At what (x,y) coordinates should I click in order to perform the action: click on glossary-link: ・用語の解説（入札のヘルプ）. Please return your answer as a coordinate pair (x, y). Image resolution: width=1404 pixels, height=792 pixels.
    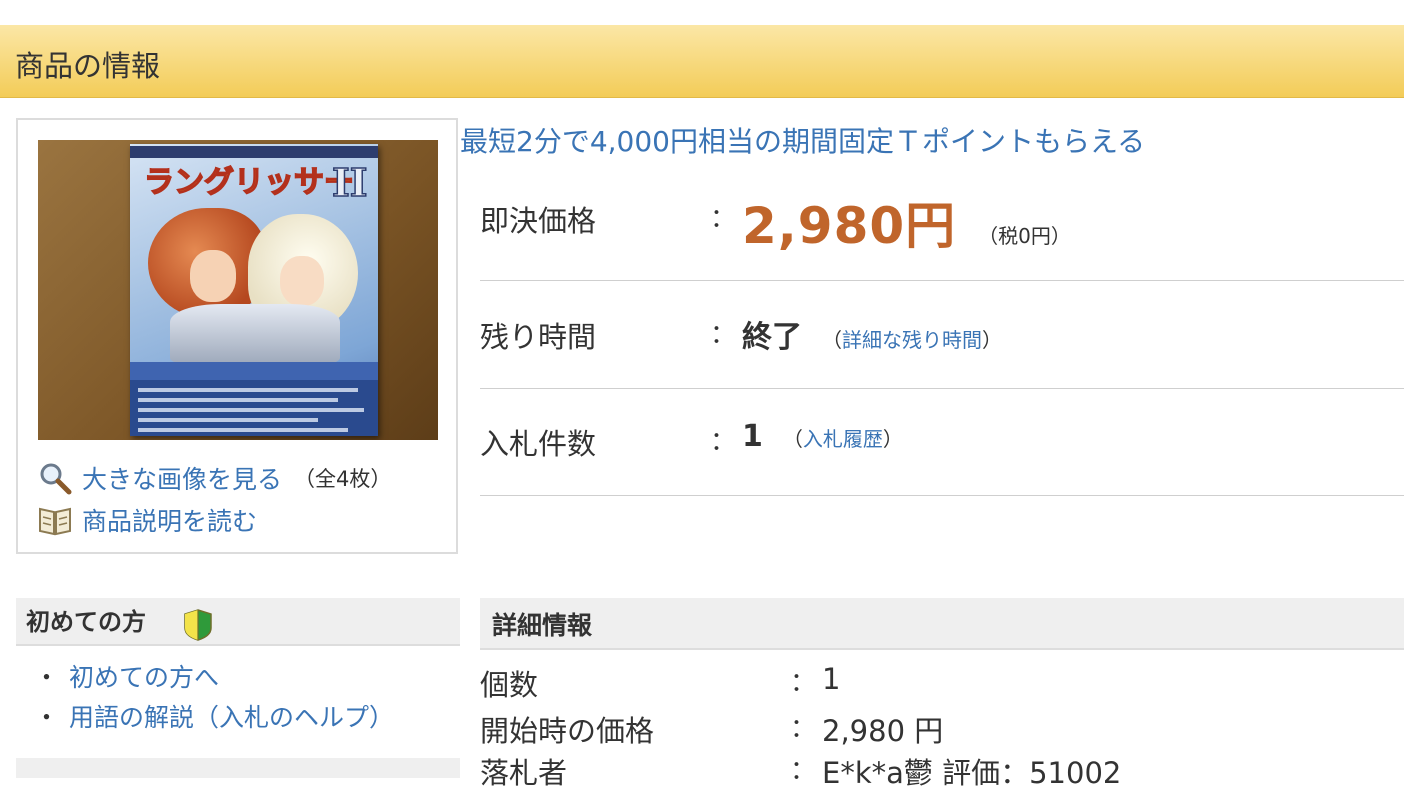
    Looking at the image, I should click on (214, 716).